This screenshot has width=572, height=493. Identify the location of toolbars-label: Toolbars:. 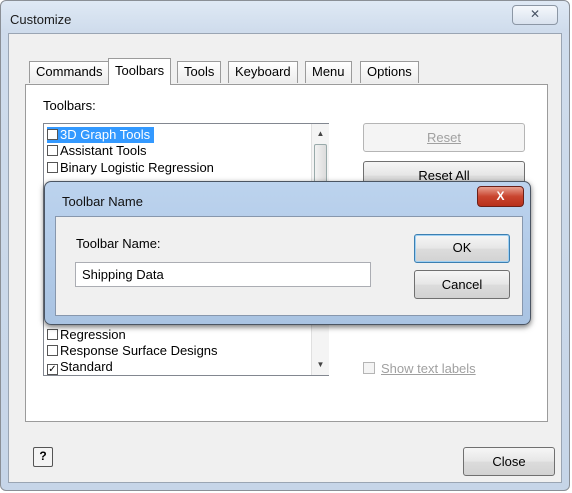
(69, 105).